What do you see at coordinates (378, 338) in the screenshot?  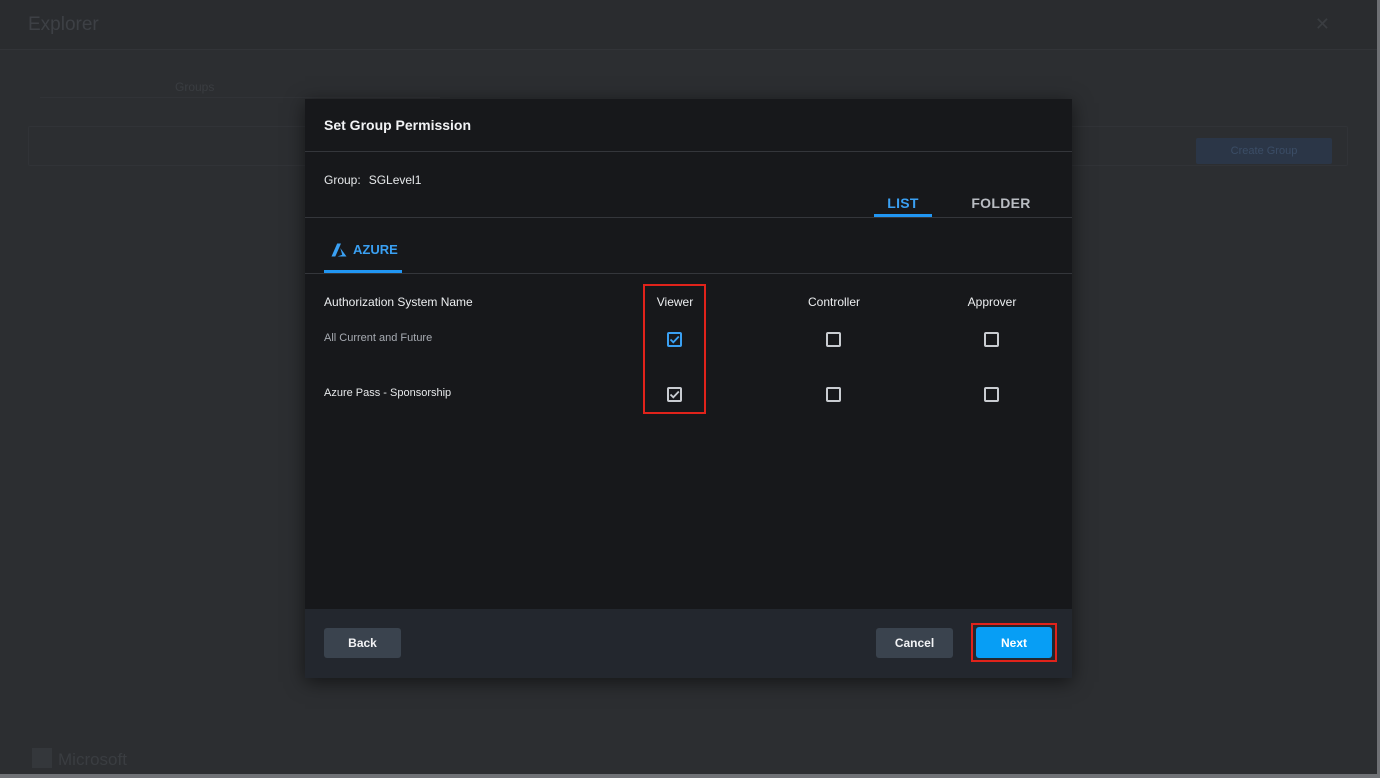 I see `row-name-all-current-and-future: All Current and Future` at bounding box center [378, 338].